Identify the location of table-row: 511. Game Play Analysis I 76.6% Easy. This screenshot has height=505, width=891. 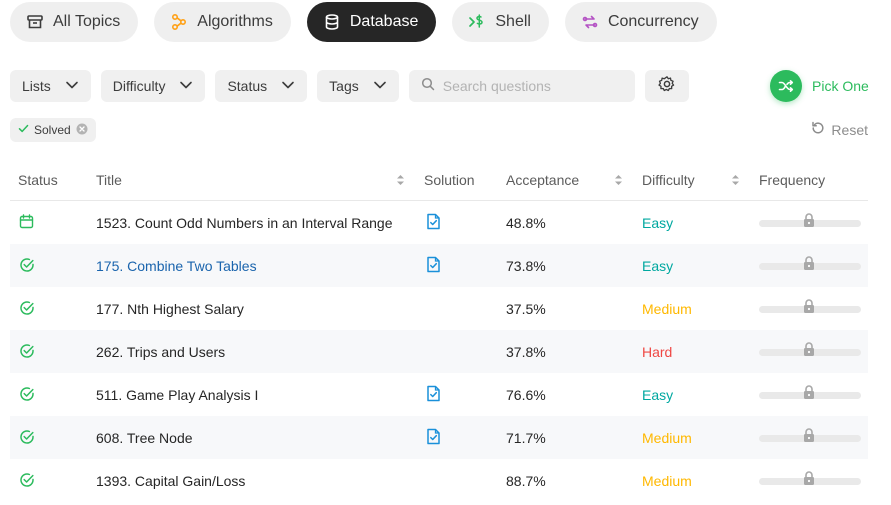
(439, 394).